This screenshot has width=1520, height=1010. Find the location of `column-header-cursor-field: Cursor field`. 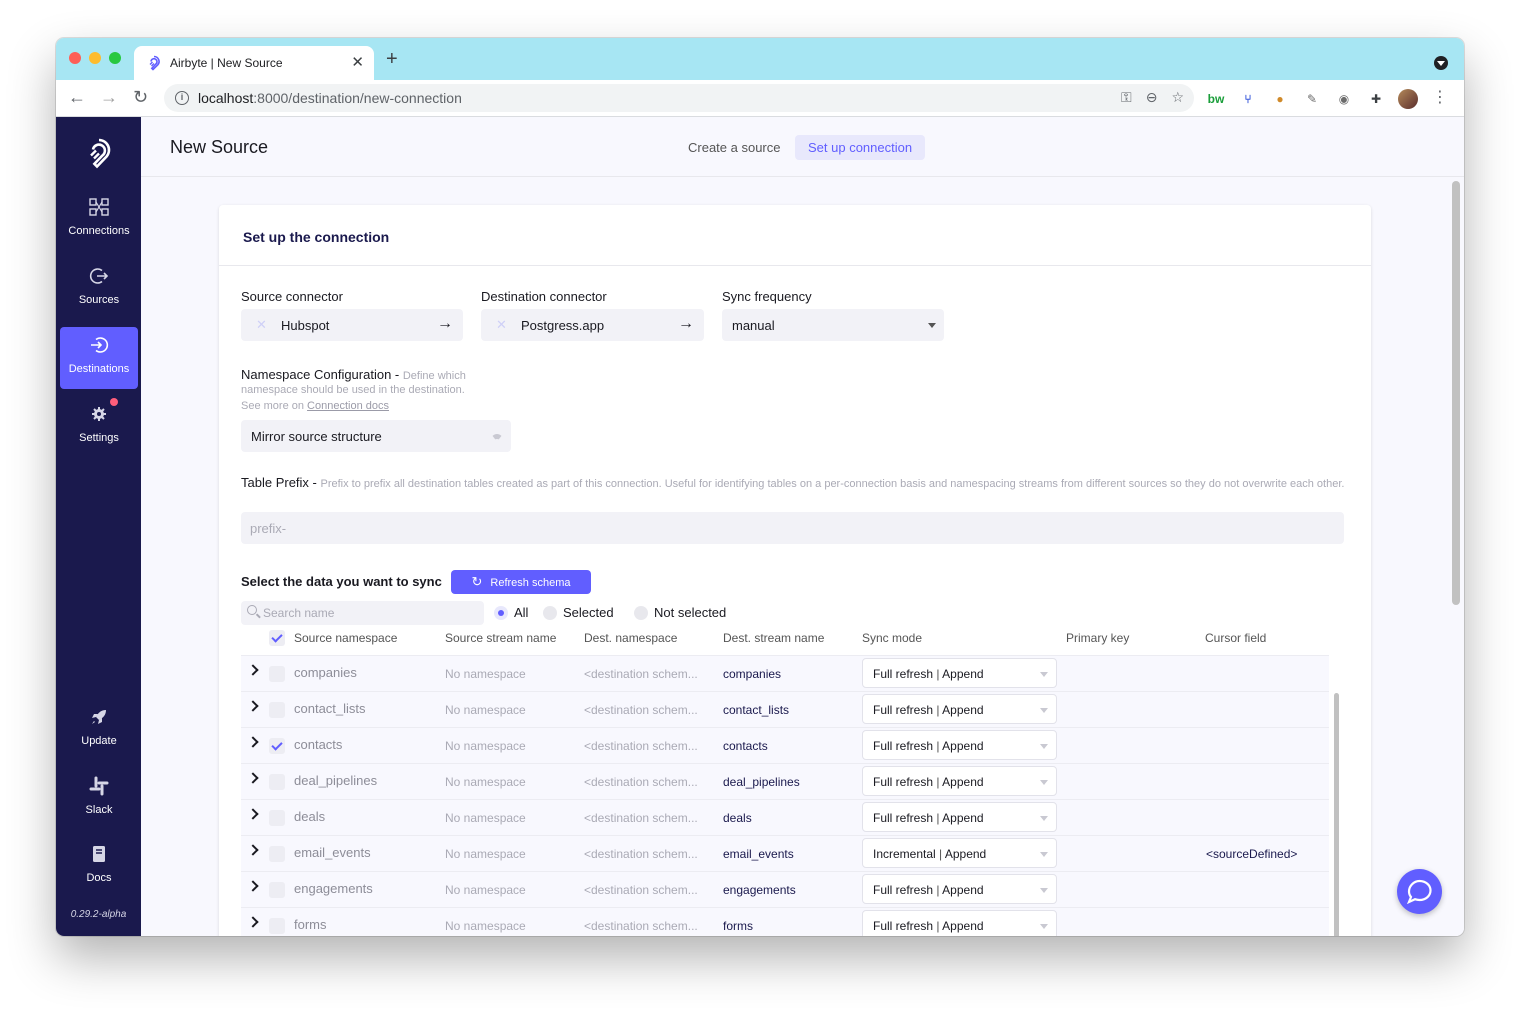

column-header-cursor-field: Cursor field is located at coordinates (1235, 638).